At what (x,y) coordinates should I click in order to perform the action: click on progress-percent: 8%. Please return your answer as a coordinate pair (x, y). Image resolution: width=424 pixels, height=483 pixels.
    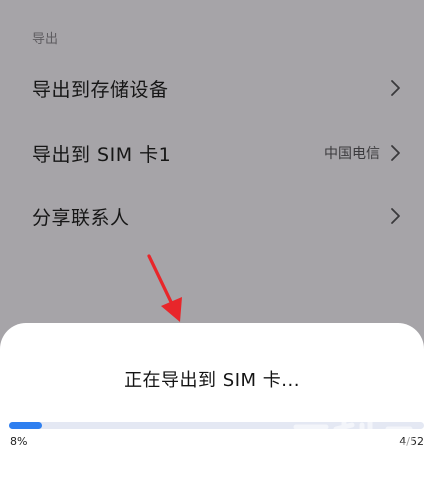
    Looking at the image, I should click on (19, 441).